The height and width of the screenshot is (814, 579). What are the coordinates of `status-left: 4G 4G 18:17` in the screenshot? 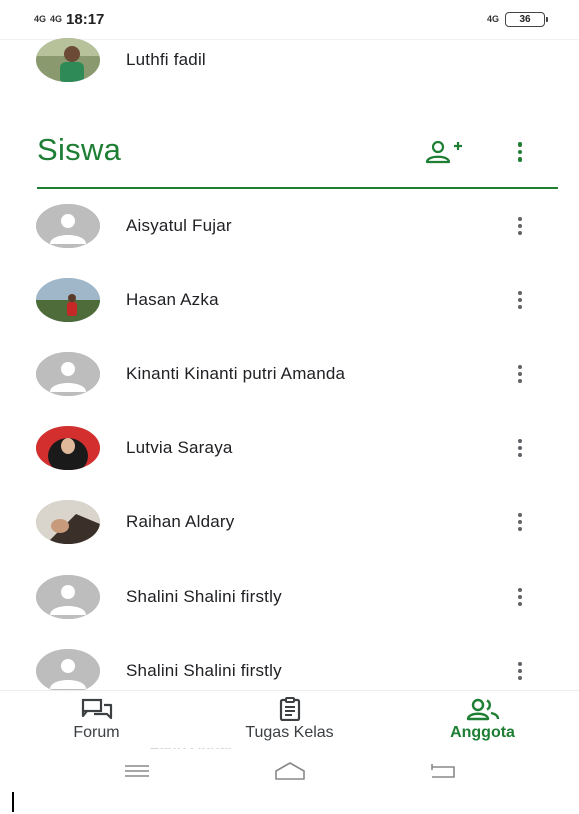 It's located at (69, 19).